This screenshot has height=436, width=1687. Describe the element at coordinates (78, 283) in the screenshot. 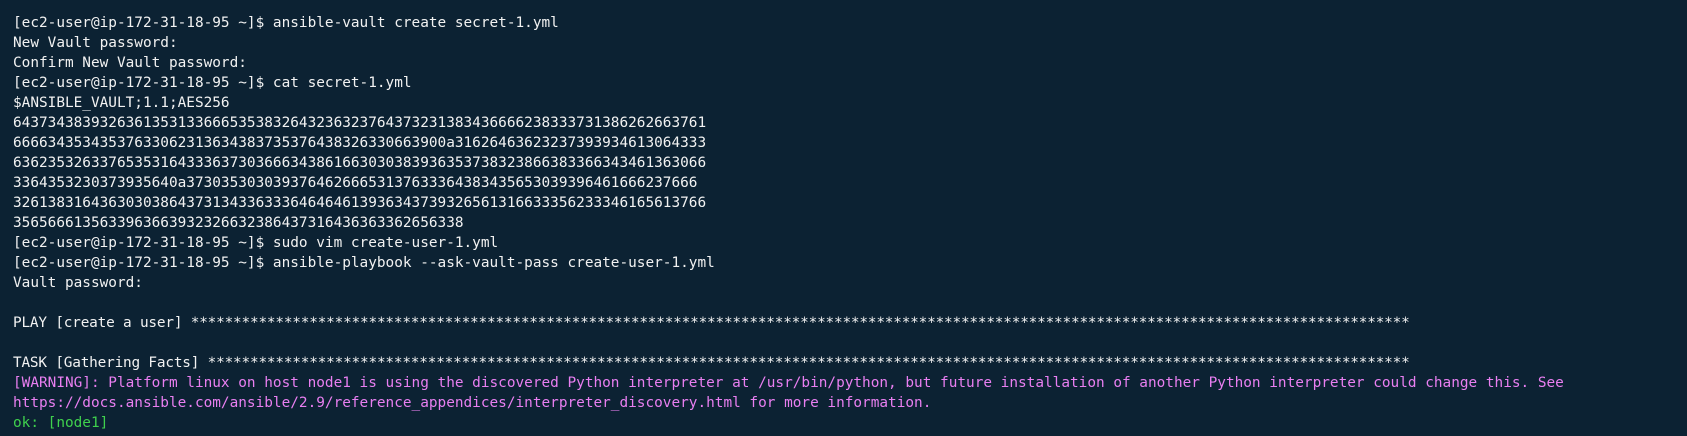

I see `terminal-line-output: Vault password:` at that location.